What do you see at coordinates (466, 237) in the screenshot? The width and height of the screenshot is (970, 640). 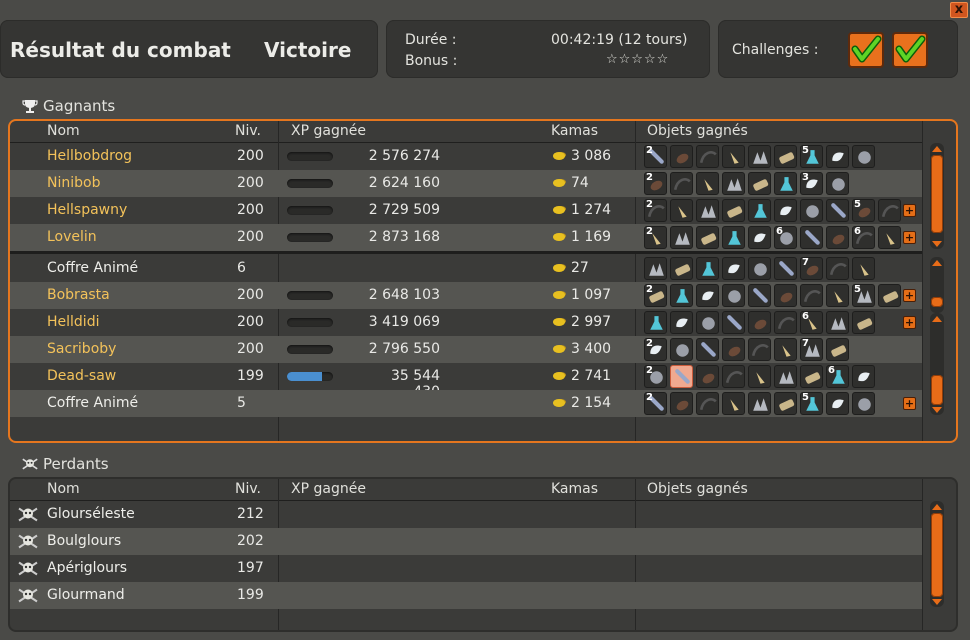 I see `winner-row: Lovelin 200 2 873 168 1 169 2 6 6 +` at bounding box center [466, 237].